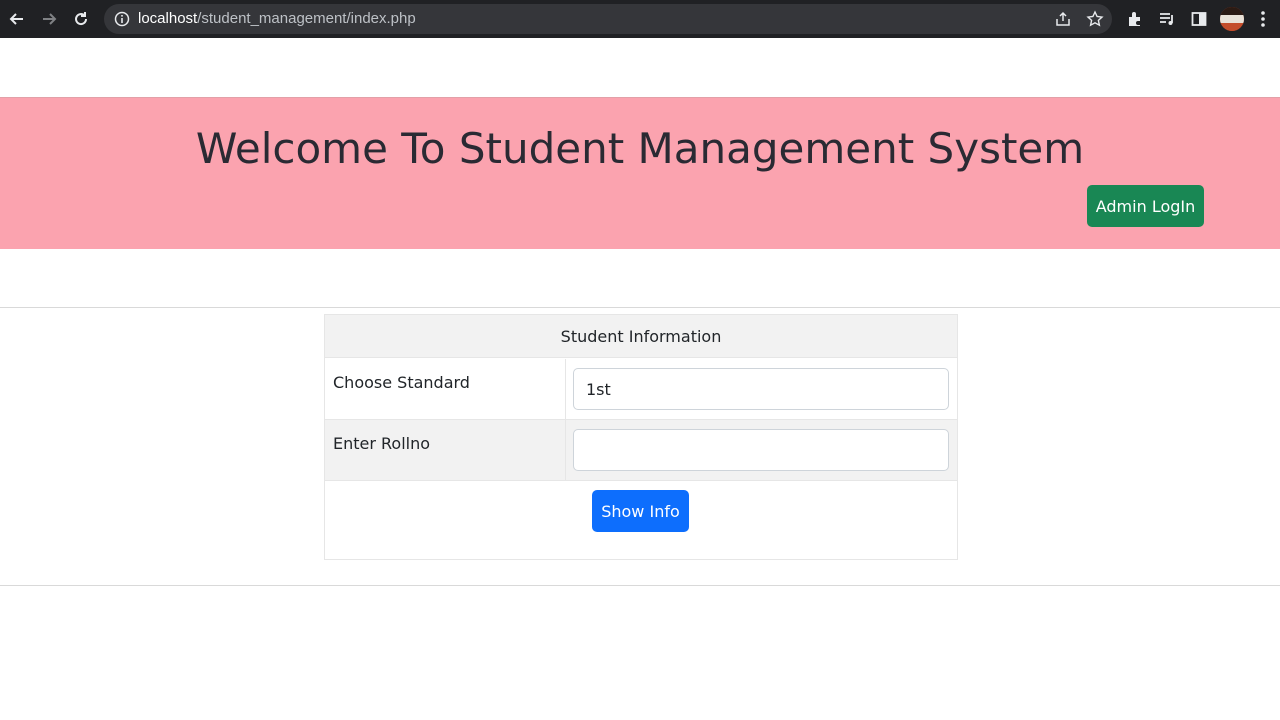  Describe the element at coordinates (1167, 19) in the screenshot. I see `media-queue-icon` at that location.